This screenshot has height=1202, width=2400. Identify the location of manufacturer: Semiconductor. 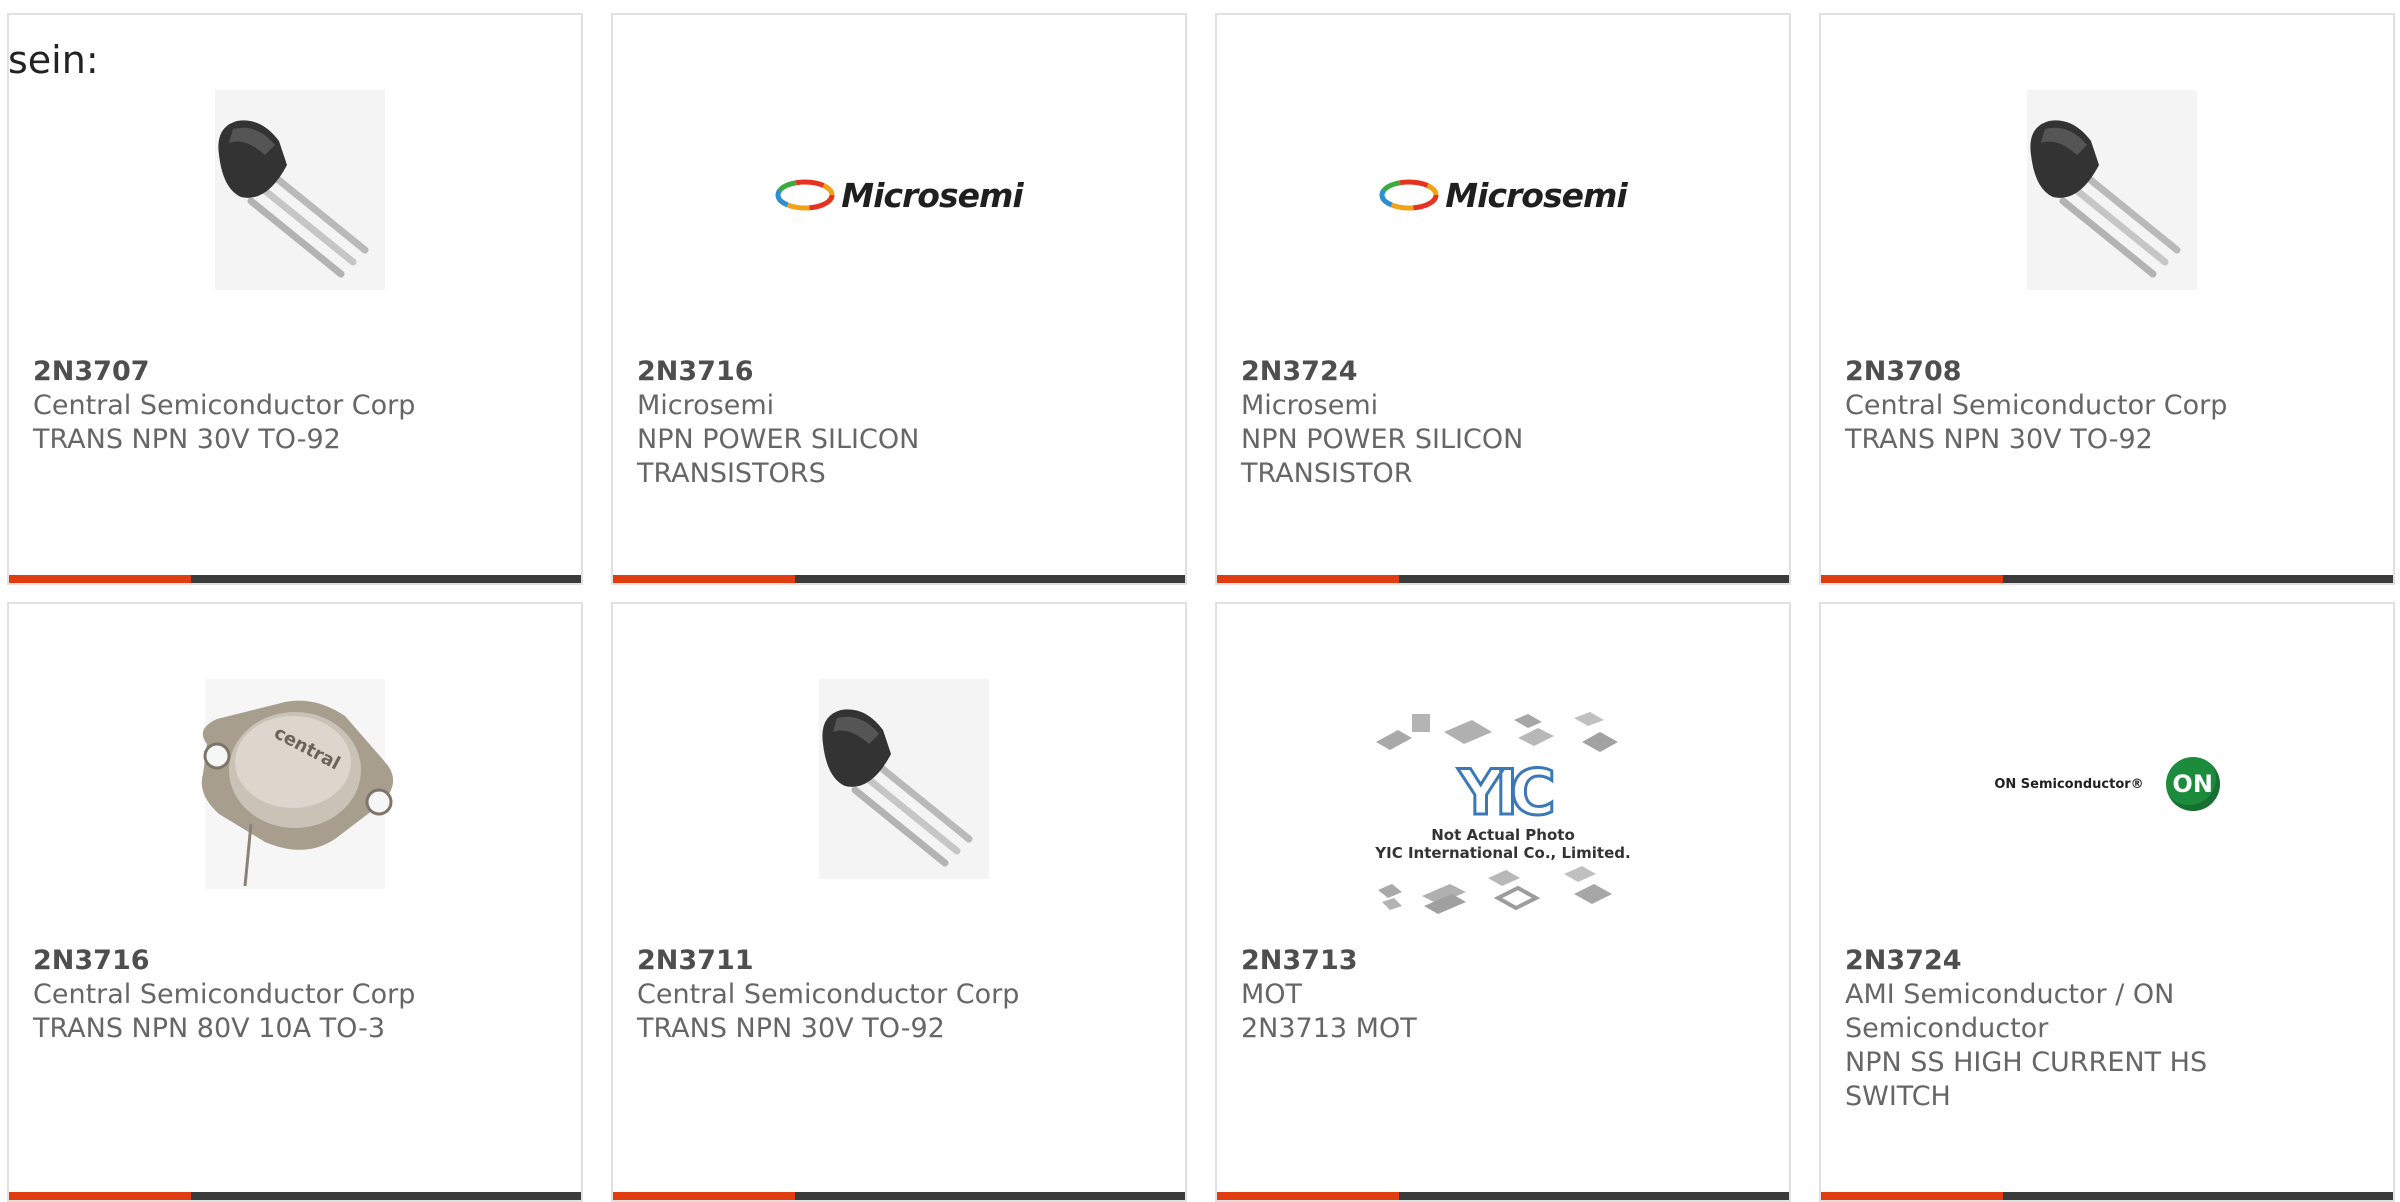
(1947, 1028).